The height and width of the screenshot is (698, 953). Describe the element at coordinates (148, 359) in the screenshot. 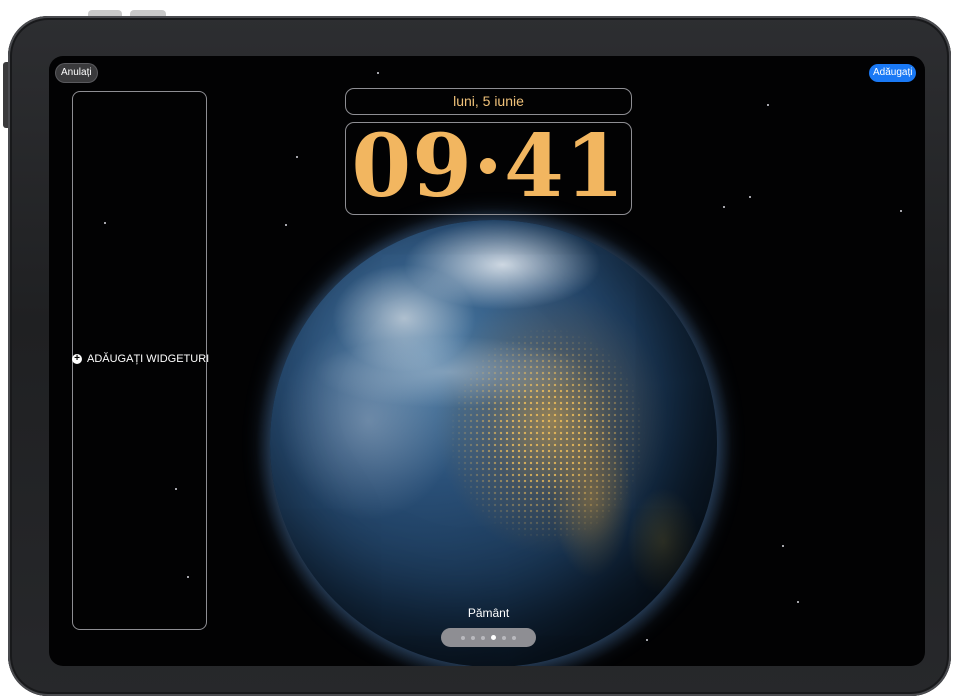

I see `add-widgets-label: ADĂUGAȚI WIDGETURI` at that location.